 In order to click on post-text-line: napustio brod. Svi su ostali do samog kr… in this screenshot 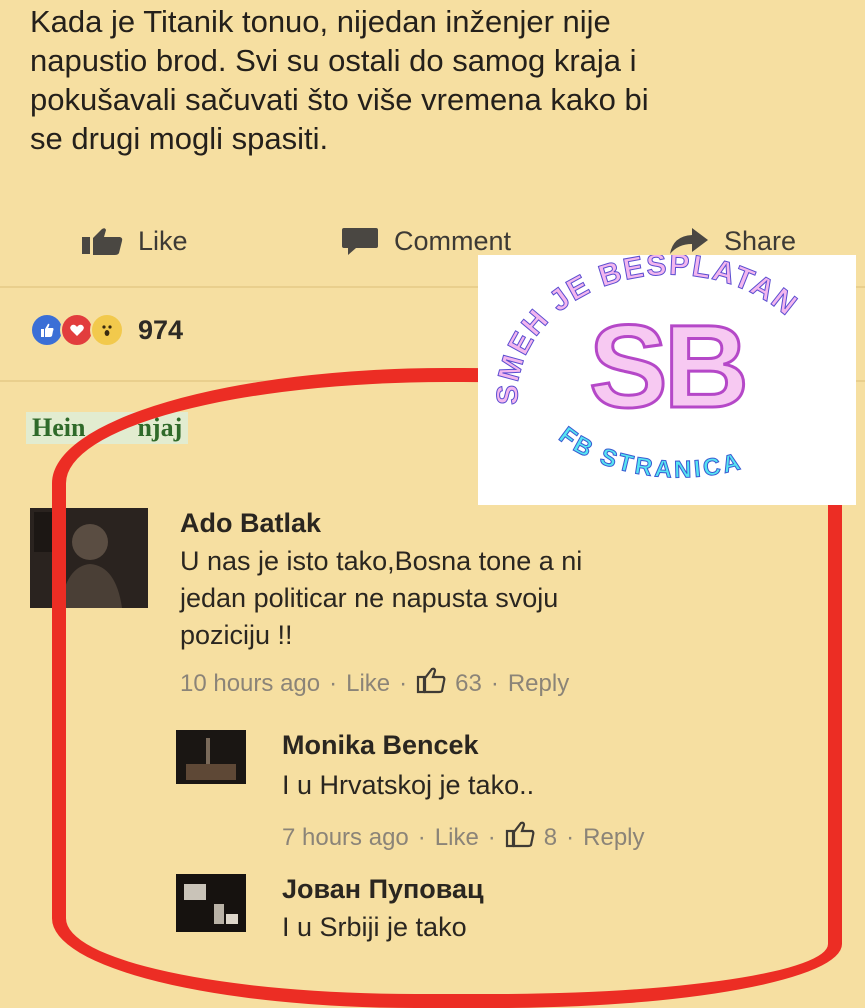, I will do `click(333, 60)`.